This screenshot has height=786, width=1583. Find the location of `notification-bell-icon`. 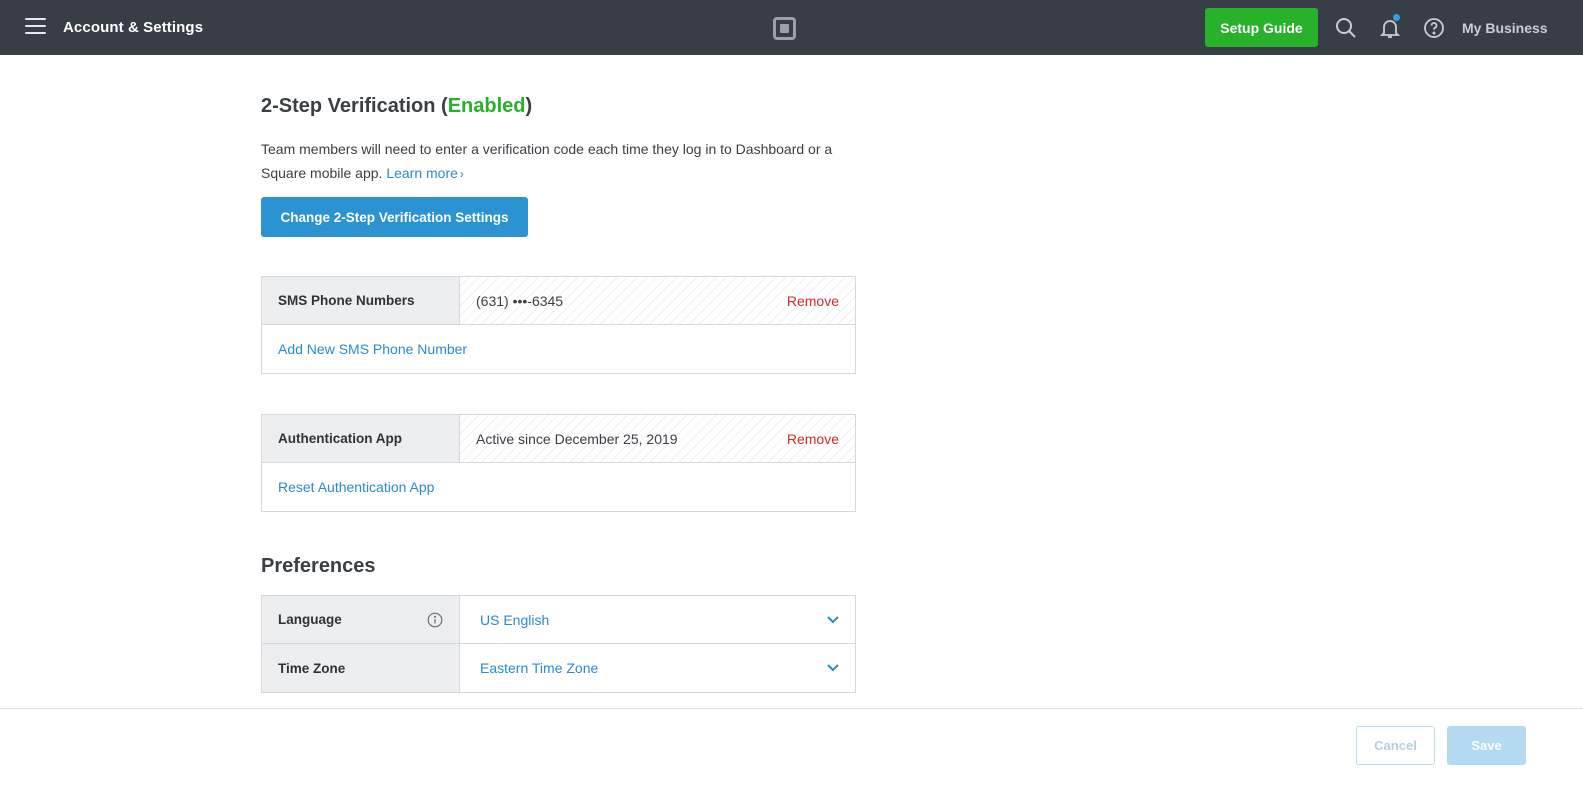

notification-bell-icon is located at coordinates (1390, 27).